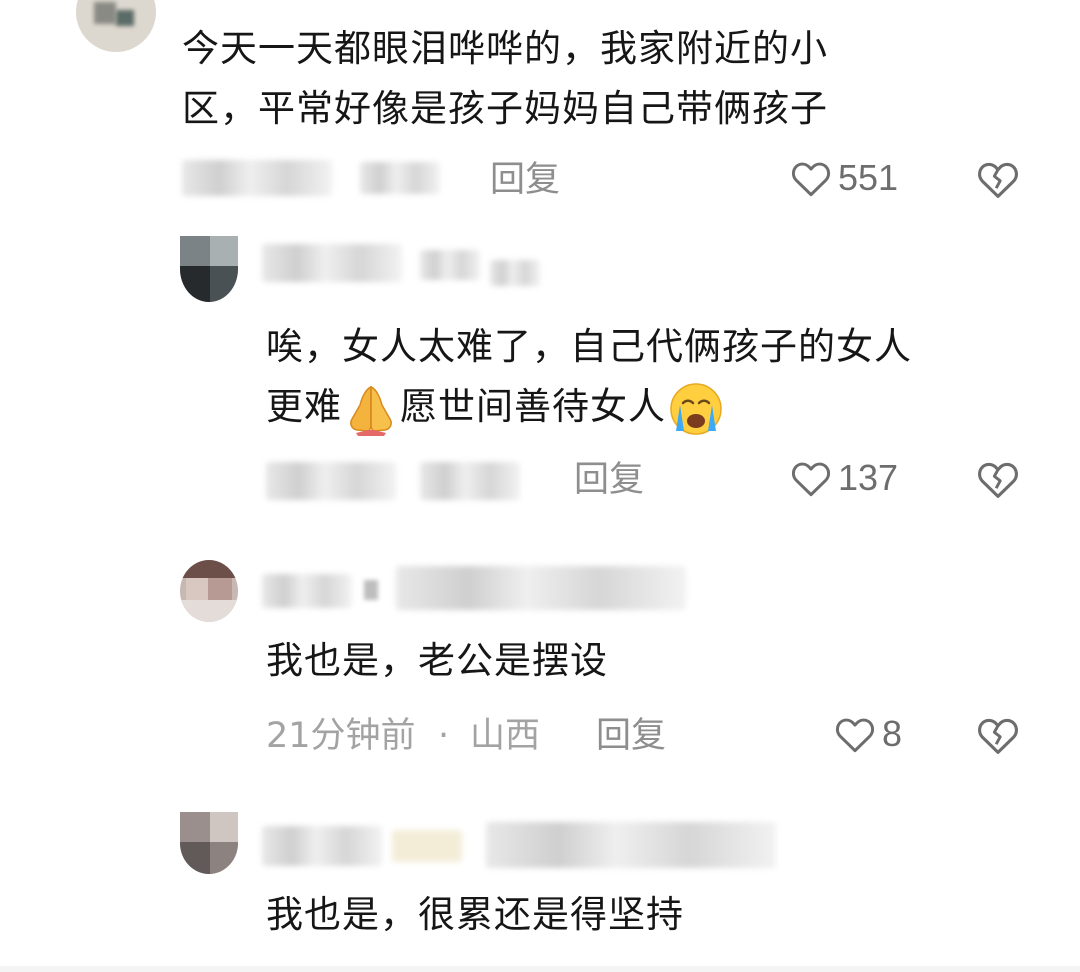 The image size is (1080, 972). What do you see at coordinates (868, 477) in the screenshot?
I see `like-count: 137` at bounding box center [868, 477].